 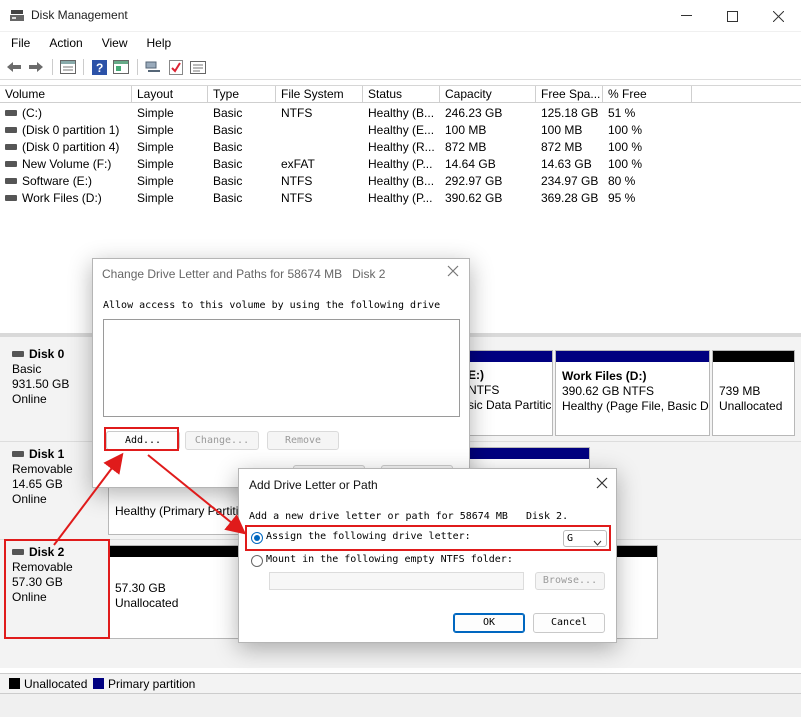 What do you see at coordinates (242, 94) in the screenshot?
I see `column-header-type: Type` at bounding box center [242, 94].